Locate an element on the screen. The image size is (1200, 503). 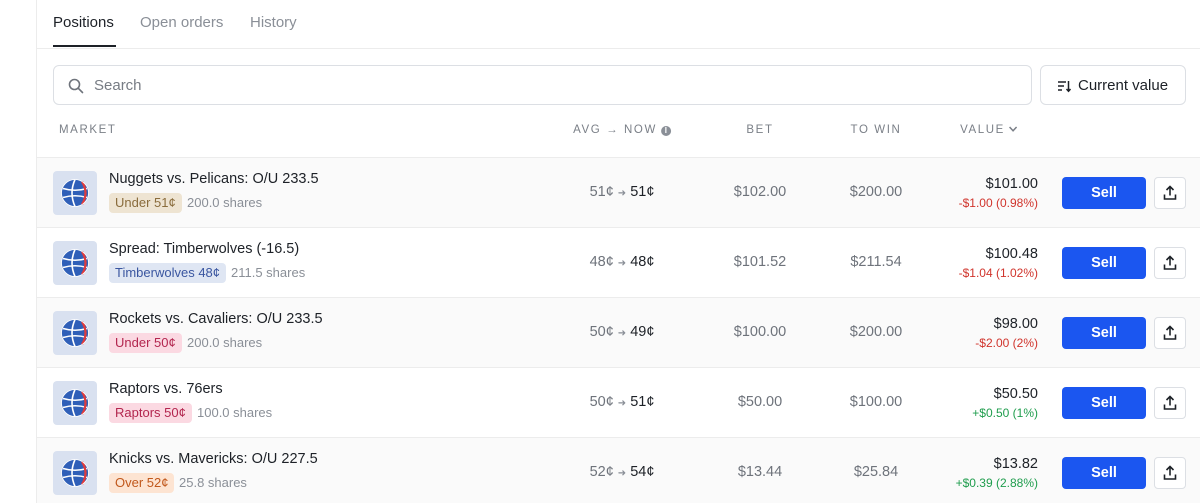
value-change: -$1.00 (0.98%) is located at coordinates (998, 203).